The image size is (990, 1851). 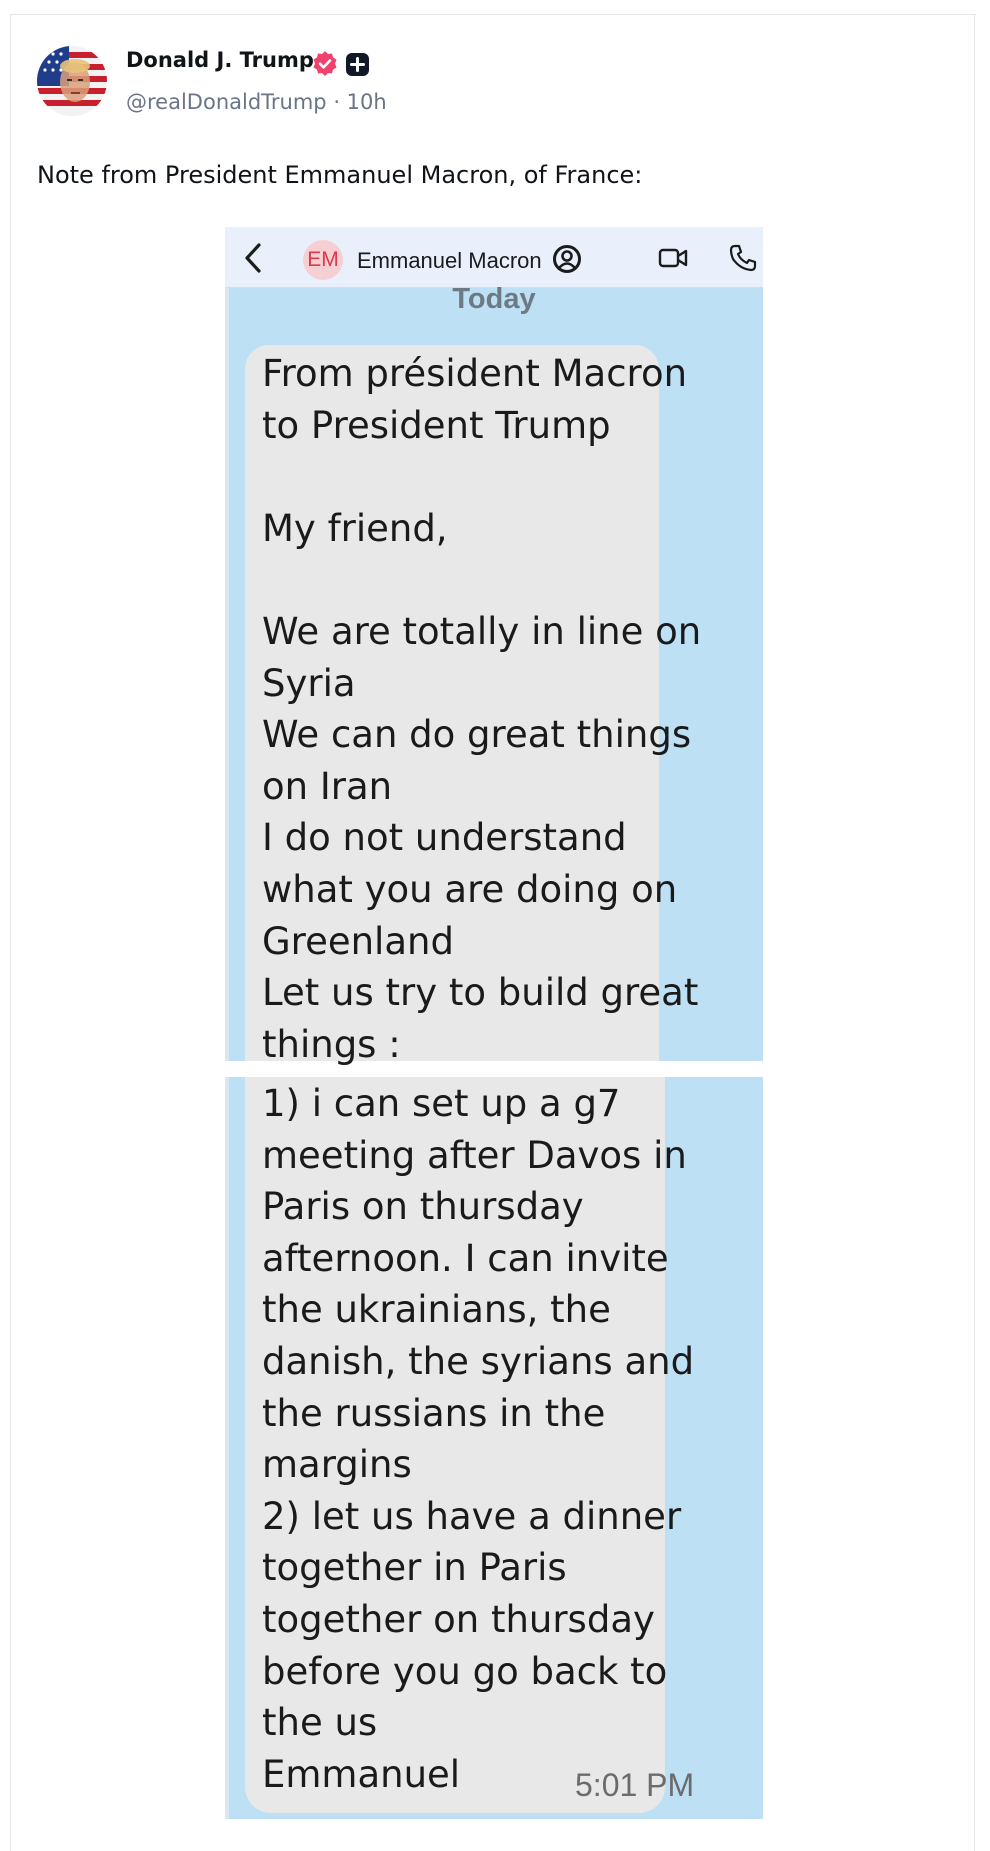 I want to click on video-call-icon, so click(x=673, y=258).